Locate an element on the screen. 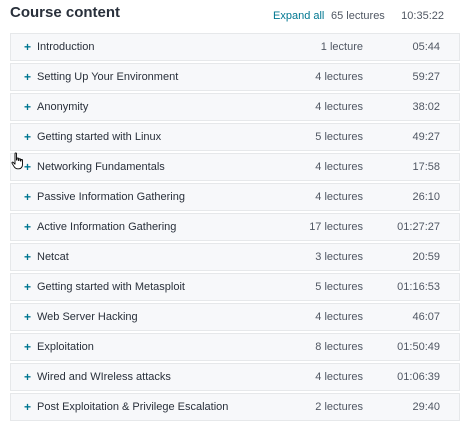  section-duration: 59:27 is located at coordinates (426, 77).